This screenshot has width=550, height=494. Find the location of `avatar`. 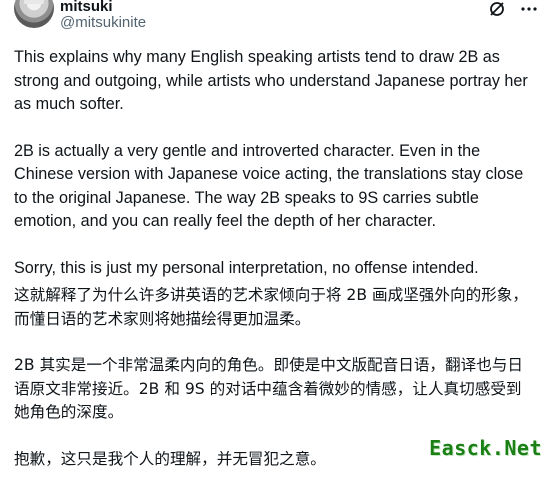

avatar is located at coordinates (34, 14).